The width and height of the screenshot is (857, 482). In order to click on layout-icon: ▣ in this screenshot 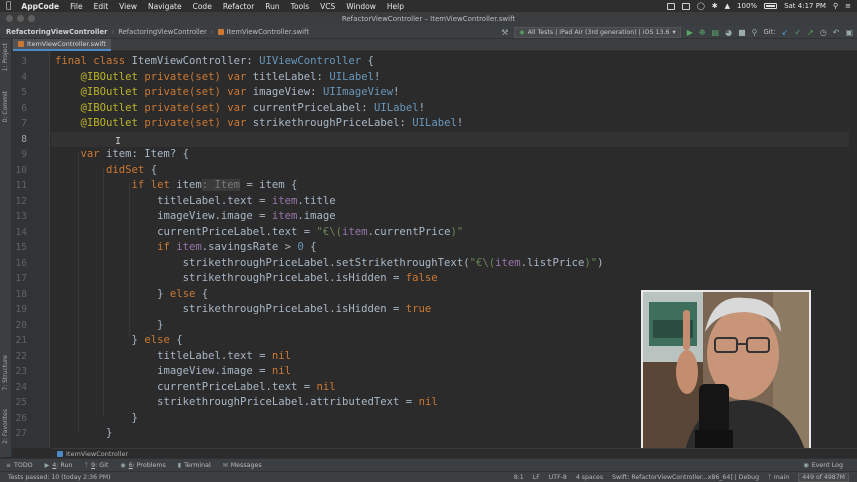, I will do `click(849, 32)`.